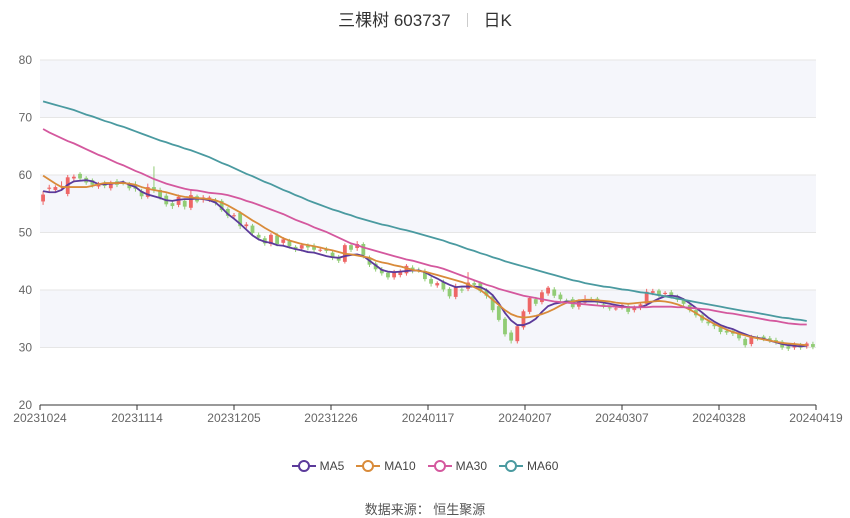 The height and width of the screenshot is (518, 850). What do you see at coordinates (26, 348) in the screenshot?
I see `y-tick-label: 30` at bounding box center [26, 348].